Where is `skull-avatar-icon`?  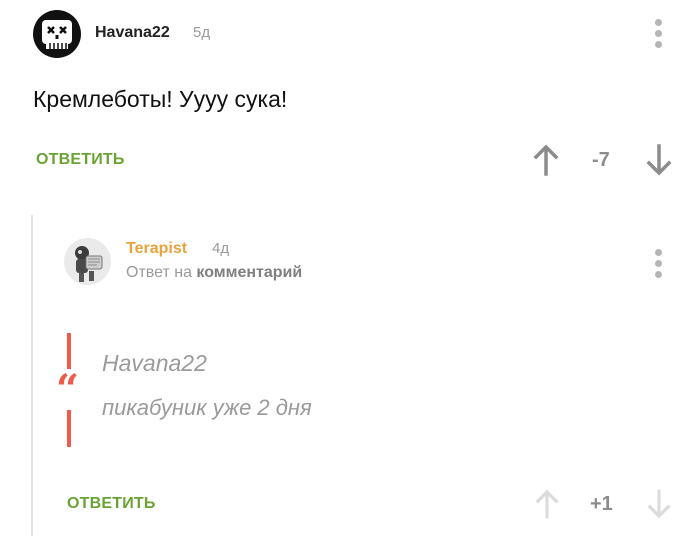
skull-avatar-icon is located at coordinates (57, 34).